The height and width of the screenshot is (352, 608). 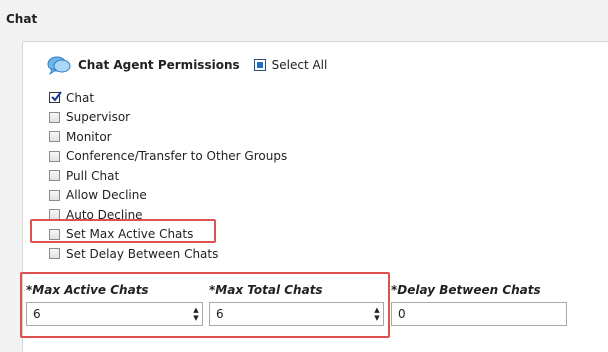 What do you see at coordinates (80, 97) in the screenshot?
I see `permission-label: Chat` at bounding box center [80, 97].